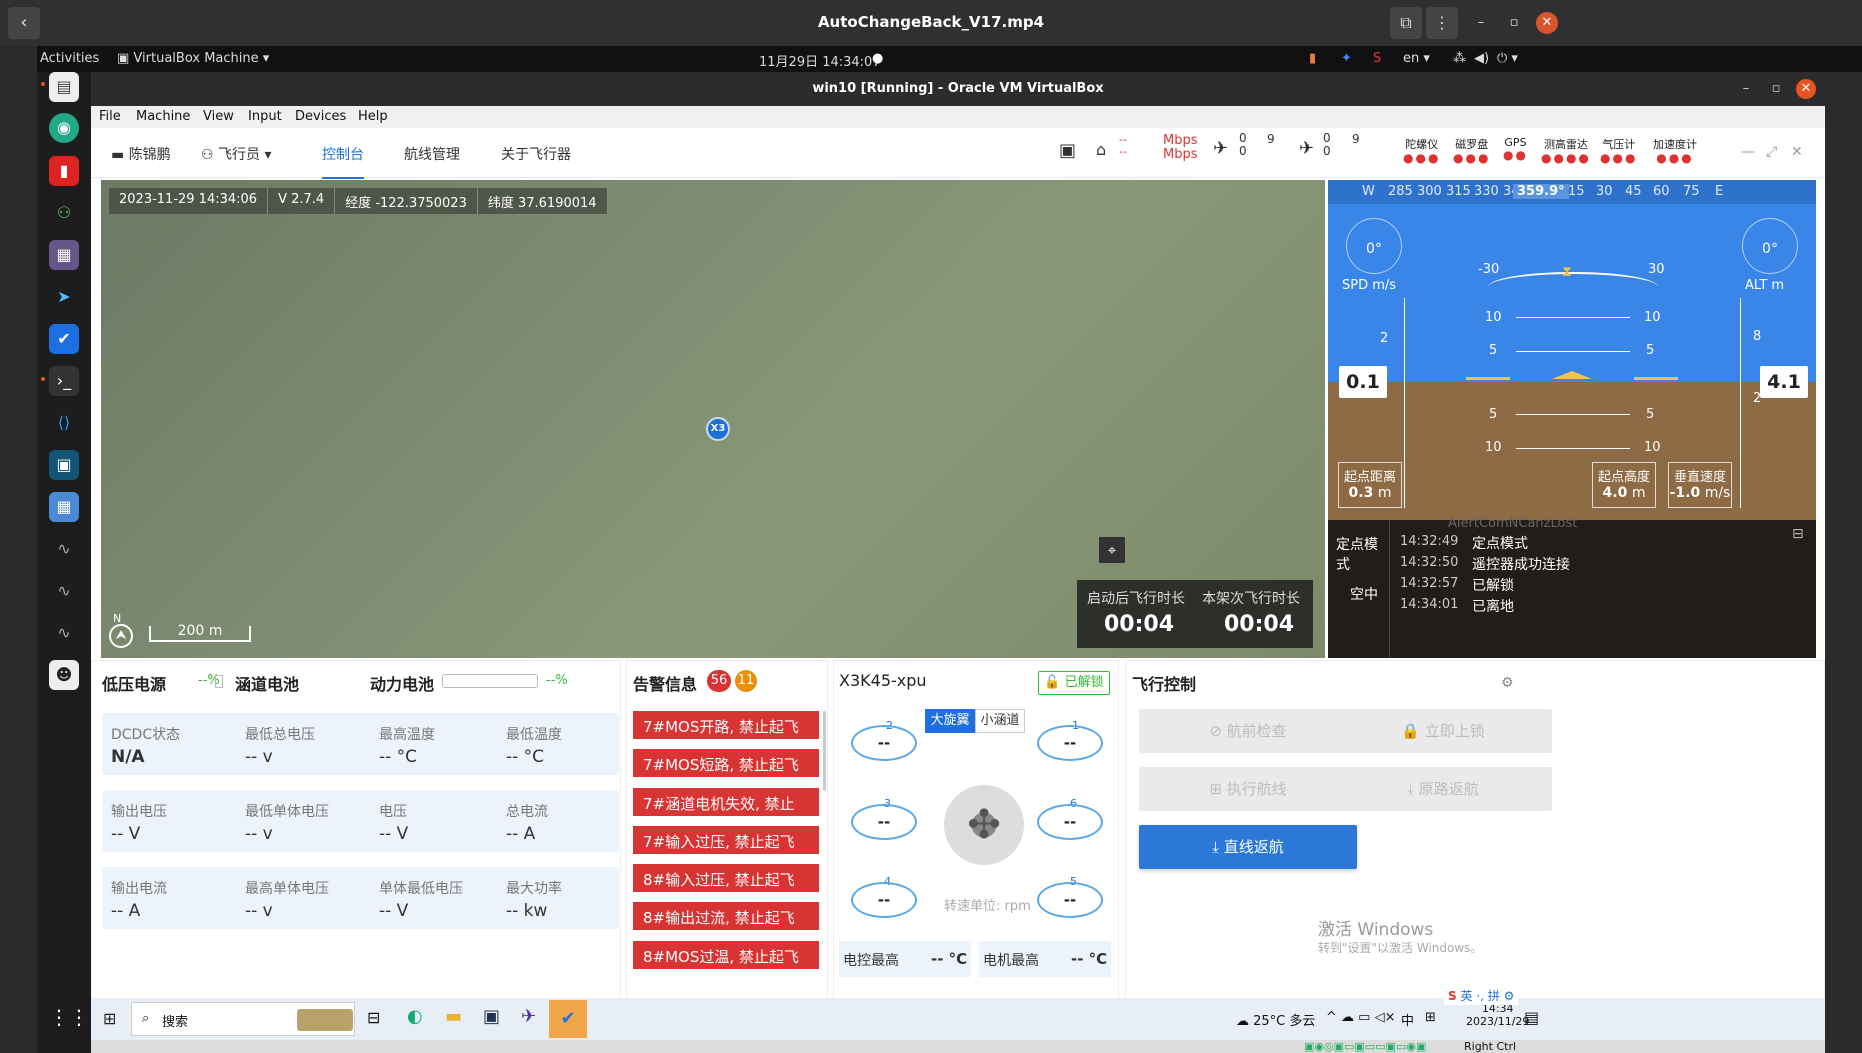  What do you see at coordinates (163, 116) in the screenshot?
I see `menu-machine: Machine` at bounding box center [163, 116].